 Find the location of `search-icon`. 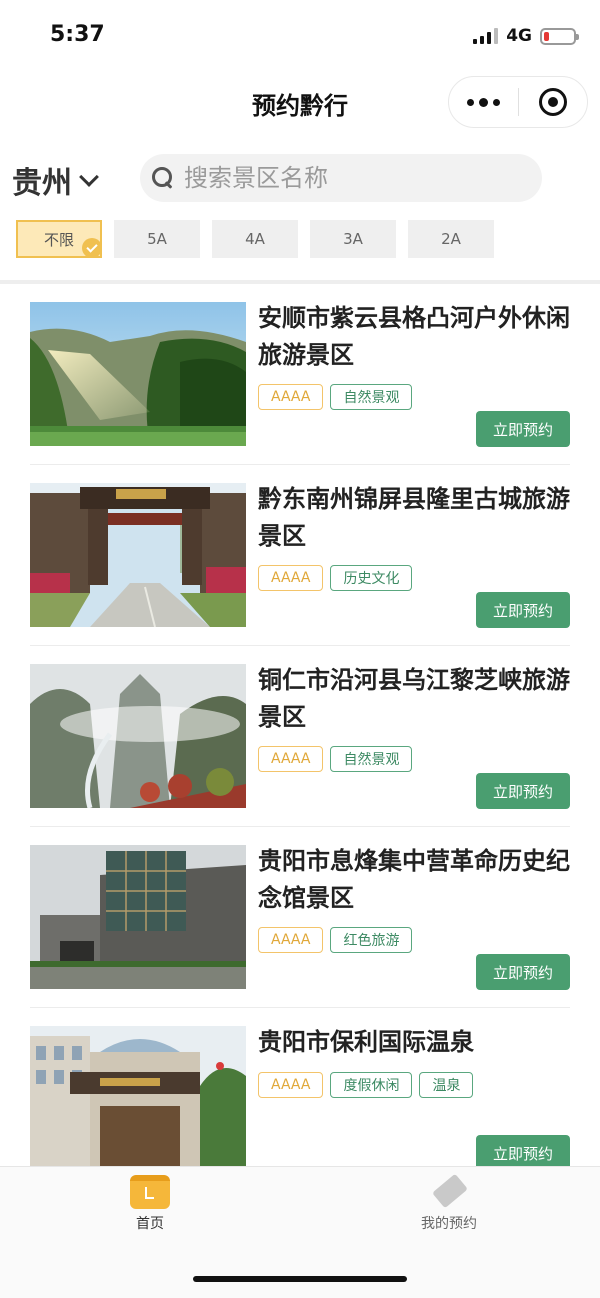

search-icon is located at coordinates (163, 178).